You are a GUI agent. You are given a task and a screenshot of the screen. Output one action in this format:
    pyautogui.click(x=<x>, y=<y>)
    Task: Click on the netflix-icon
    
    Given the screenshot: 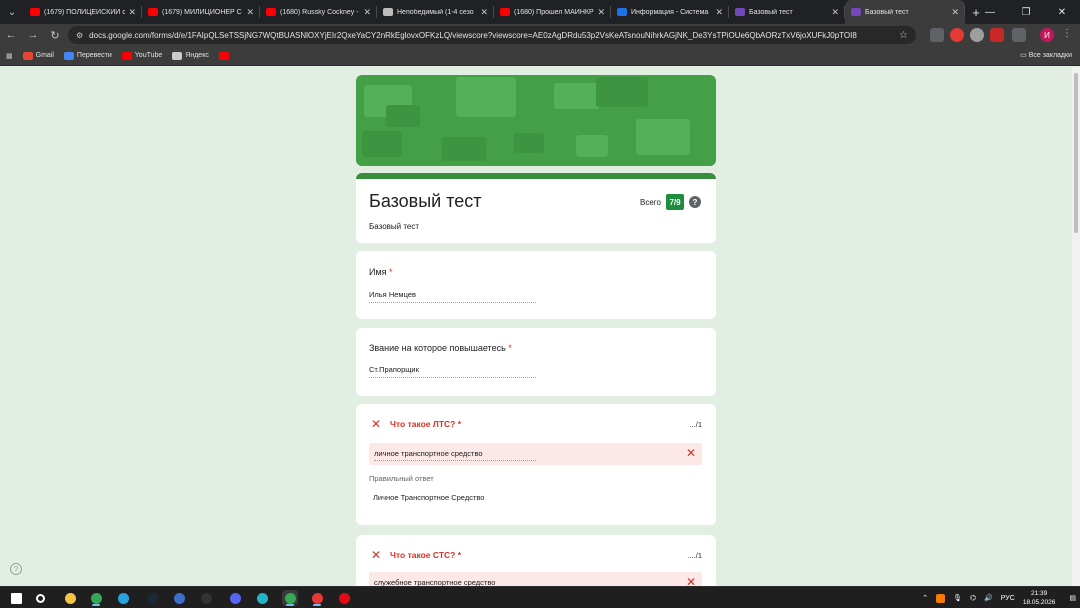 What is the action you would take?
    pyautogui.click(x=344, y=598)
    